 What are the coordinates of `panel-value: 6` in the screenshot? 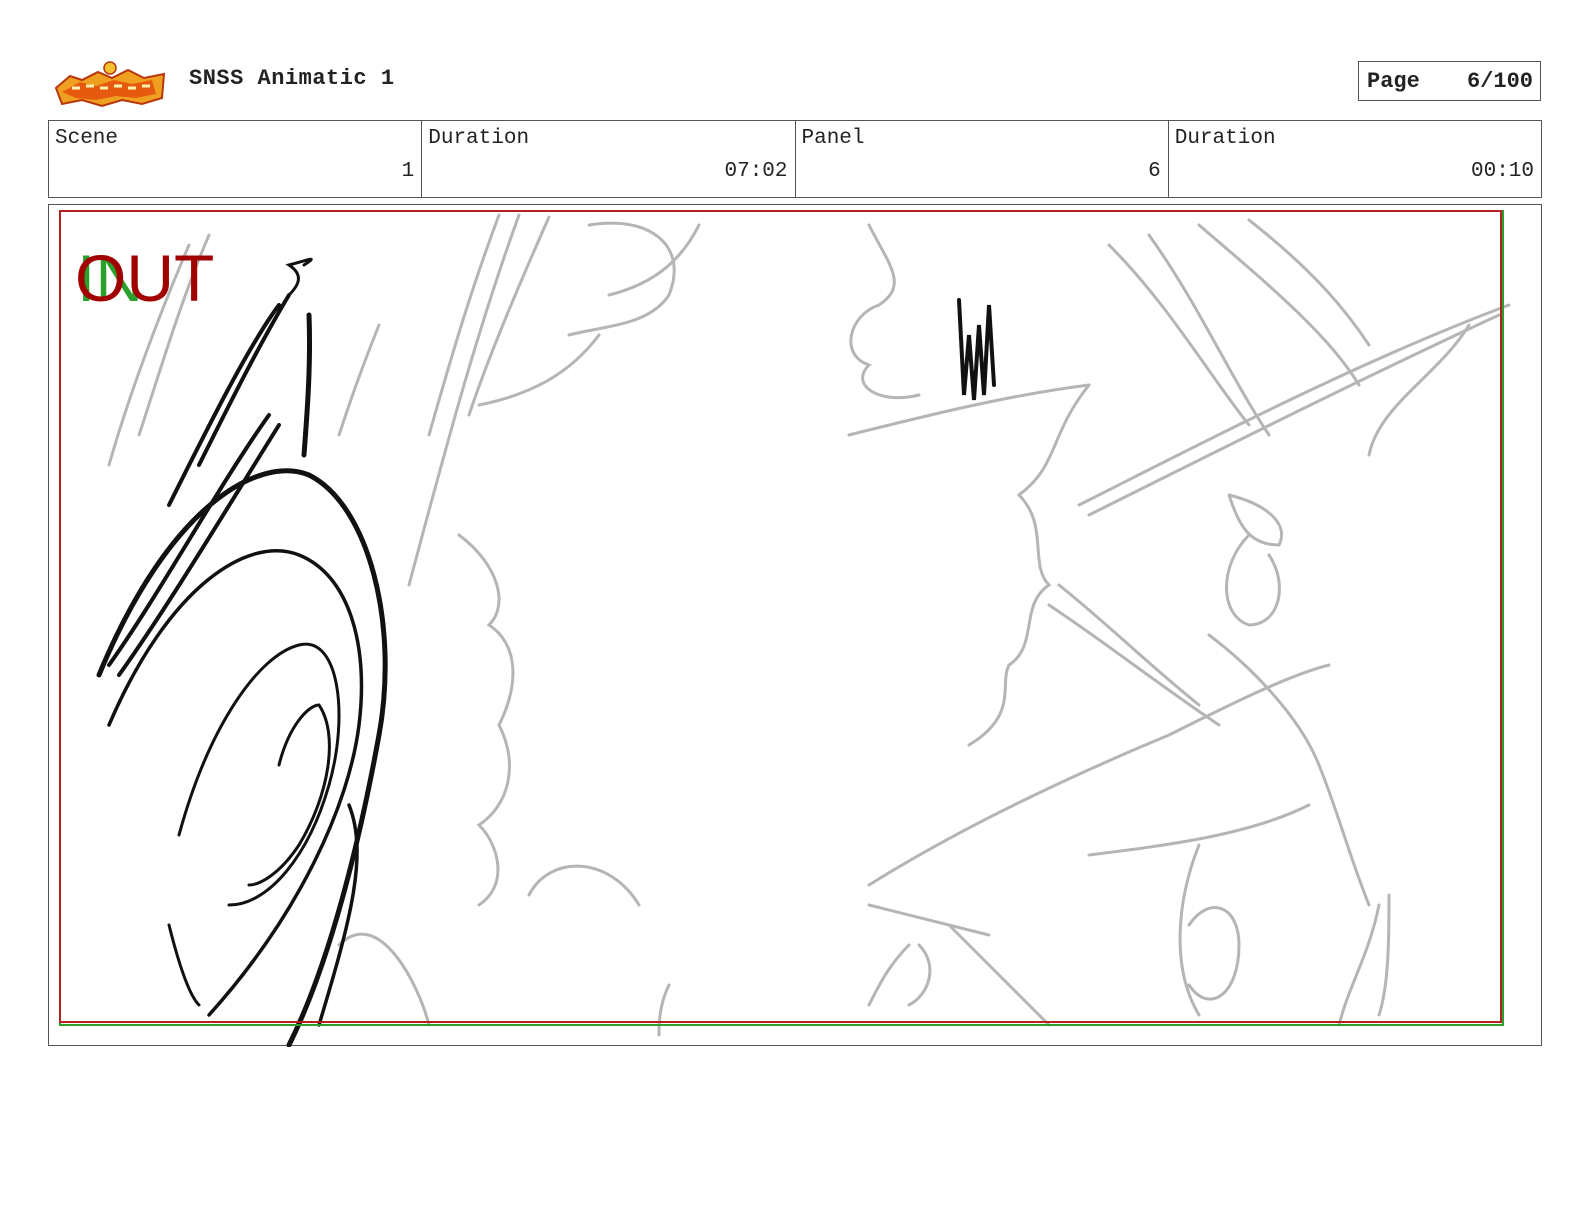 It's located at (1154, 171).